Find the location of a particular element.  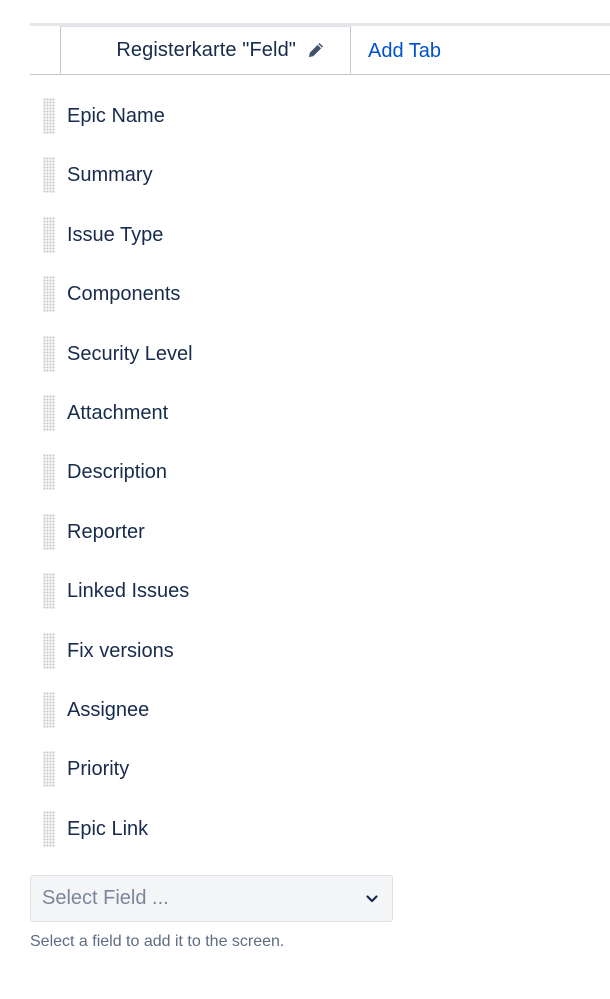

chevron-down-icon is located at coordinates (372, 899).